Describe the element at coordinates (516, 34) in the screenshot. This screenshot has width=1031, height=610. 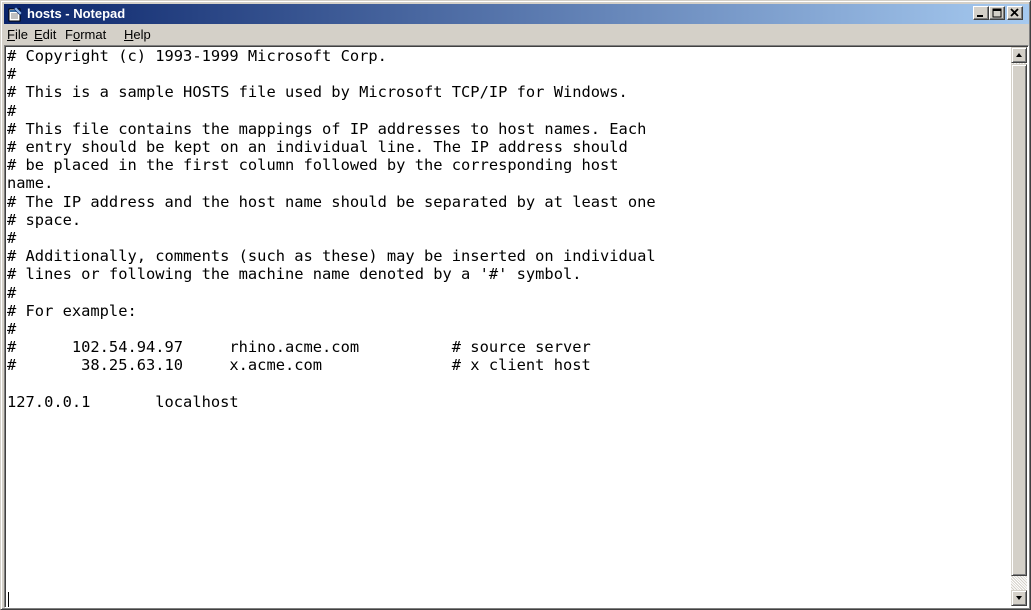
I see `menu-bar: File Edit Format Help` at that location.